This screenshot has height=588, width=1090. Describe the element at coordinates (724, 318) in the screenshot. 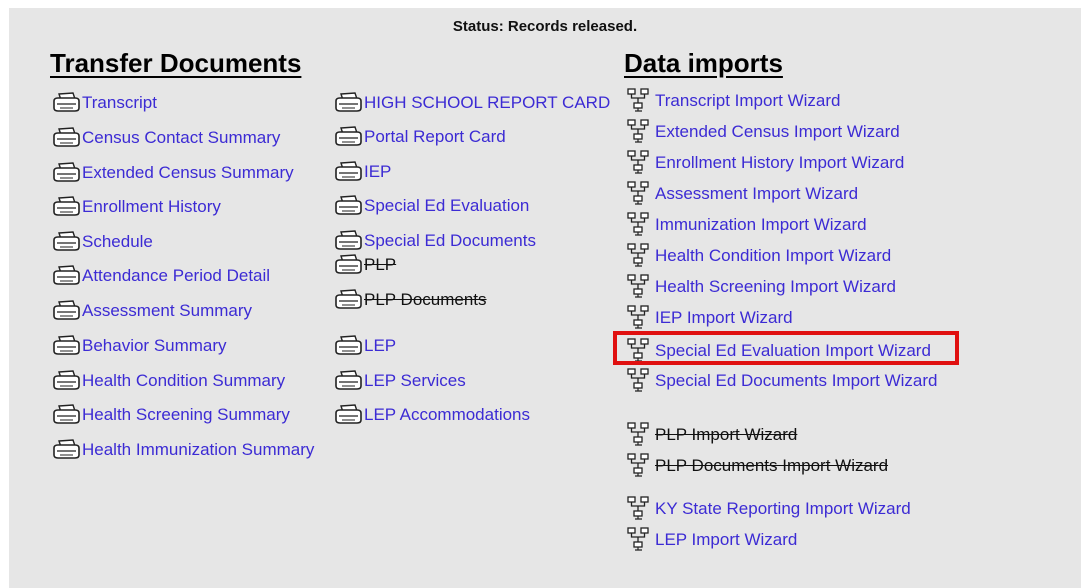

I see `iep-import-wizard-link: IEP Import Wizard` at that location.